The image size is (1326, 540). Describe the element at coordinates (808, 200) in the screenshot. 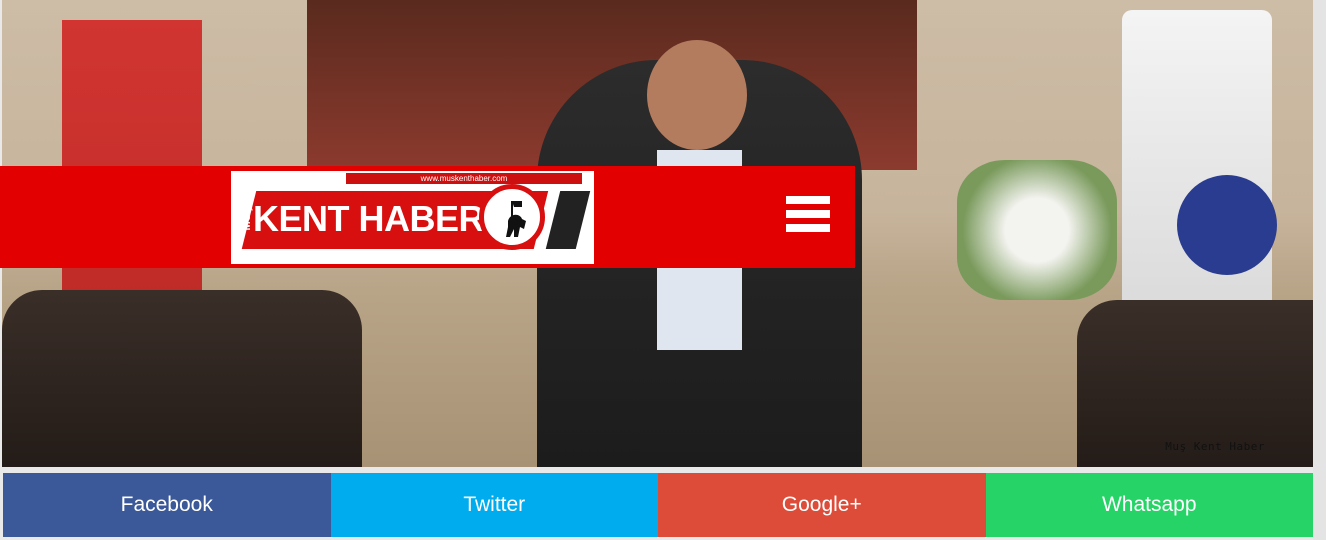

I see `hamburger-menu-icon` at that location.